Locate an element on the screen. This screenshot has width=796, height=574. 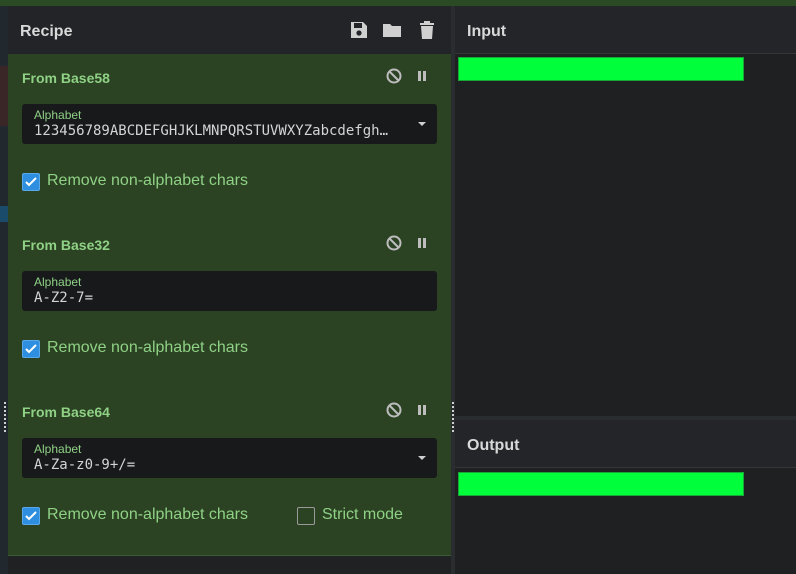
drag-handle is located at coordinates (6, 417).